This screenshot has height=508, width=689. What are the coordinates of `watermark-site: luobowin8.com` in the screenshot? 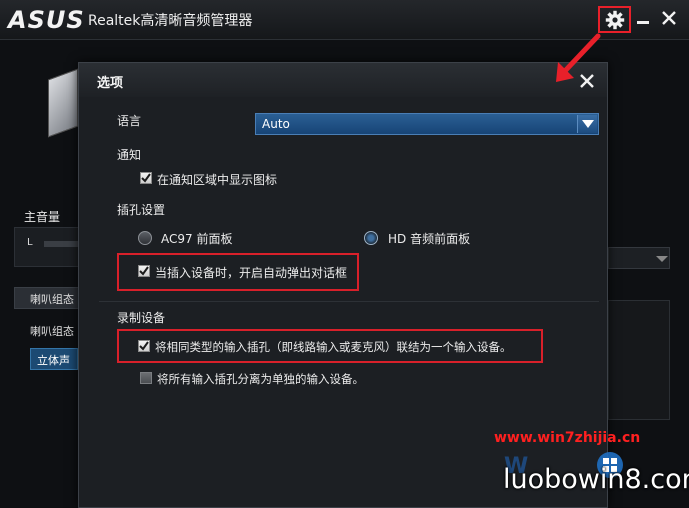 It's located at (596, 479).